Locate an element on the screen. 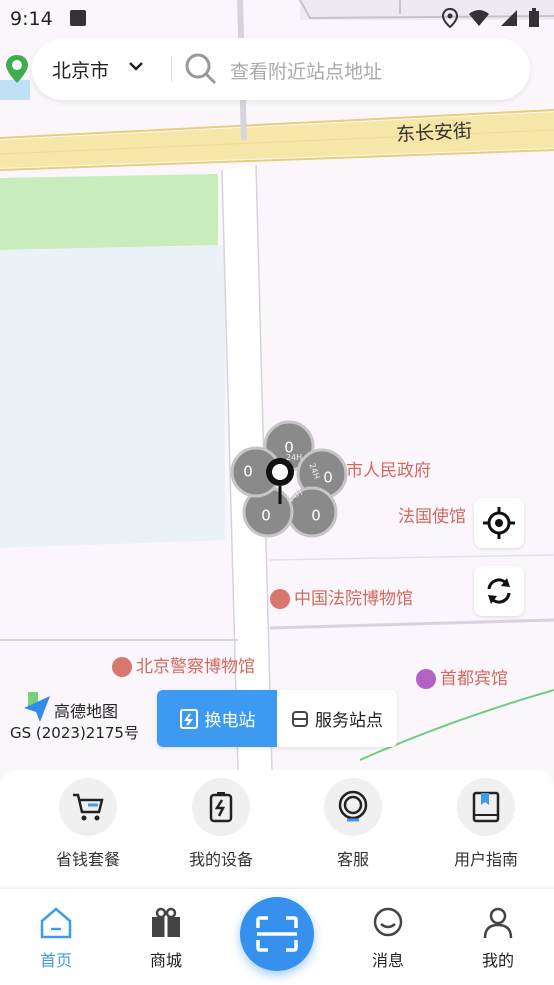  scan-button is located at coordinates (277, 934).